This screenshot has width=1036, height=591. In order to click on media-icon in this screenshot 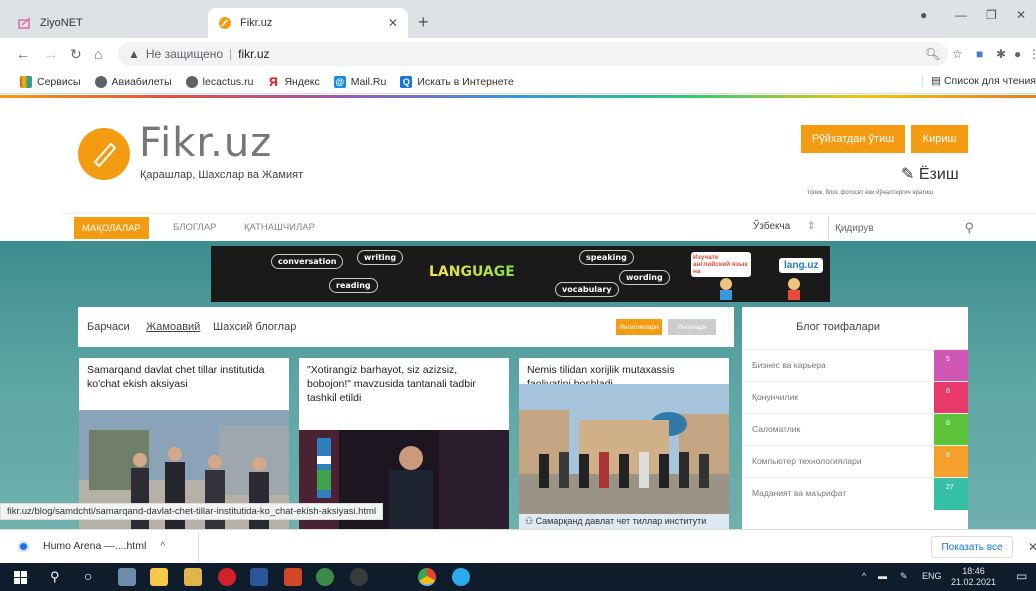, I will do `click(359, 577)`.